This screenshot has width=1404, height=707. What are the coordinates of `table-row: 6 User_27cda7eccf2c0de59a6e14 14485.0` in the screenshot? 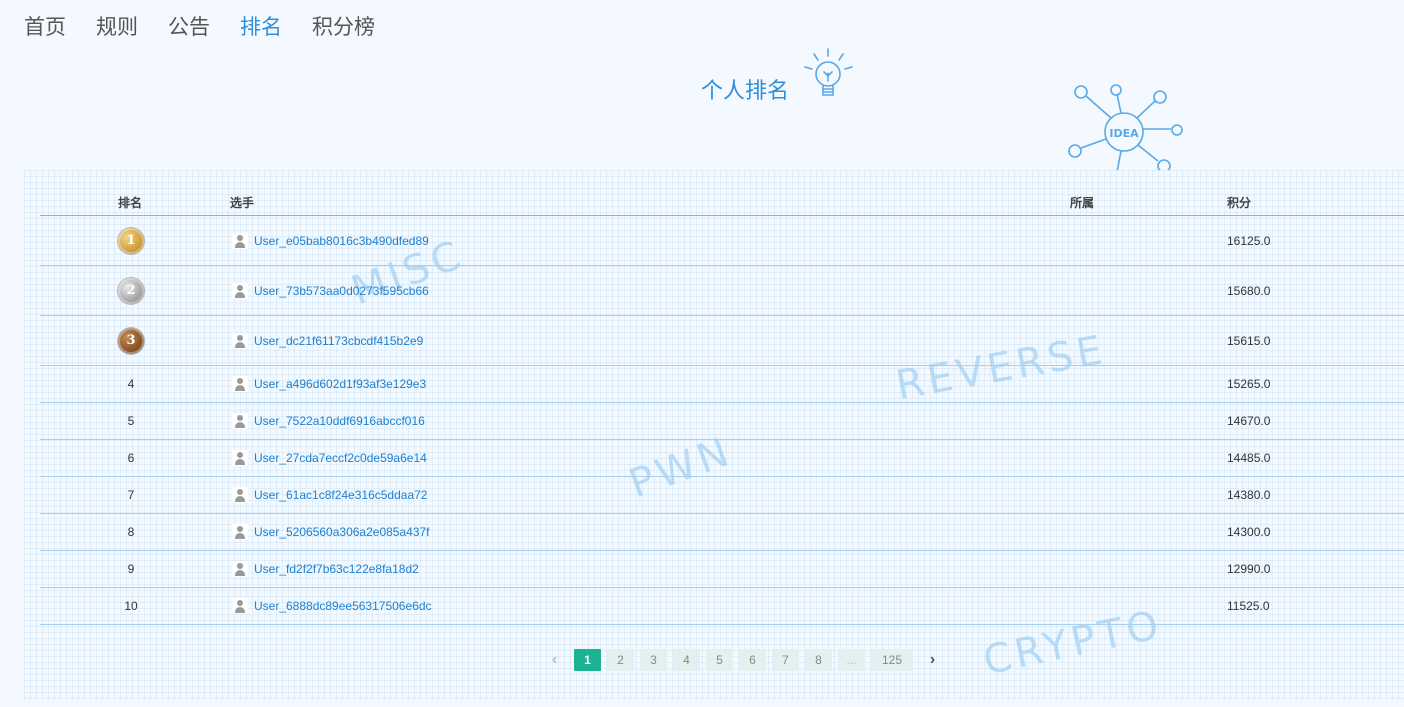 It's located at (722, 458).